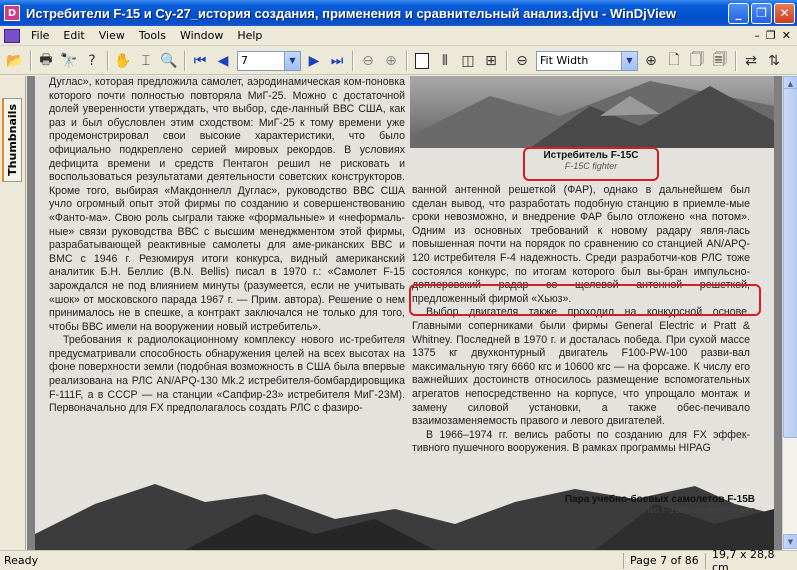  I want to click on menu-view: View, so click(112, 35).